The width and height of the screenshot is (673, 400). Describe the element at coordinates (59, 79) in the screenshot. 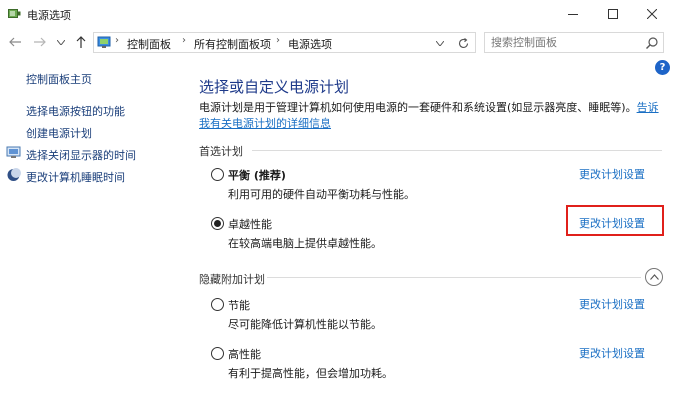

I see `sidebar-item-home: 控制面板主页` at that location.